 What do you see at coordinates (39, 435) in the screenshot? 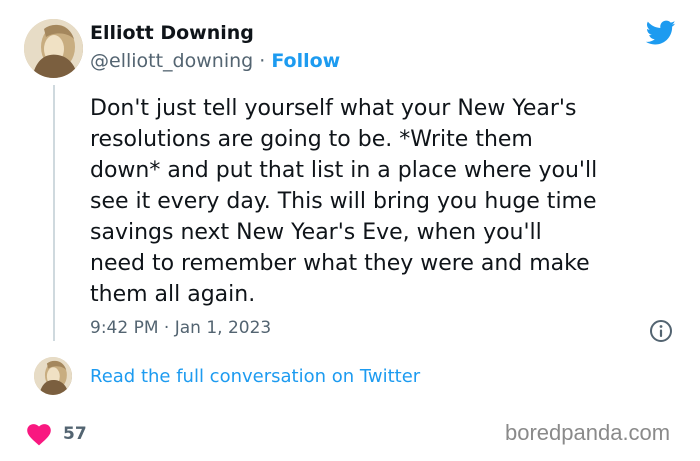
I see `heart-icon` at bounding box center [39, 435].